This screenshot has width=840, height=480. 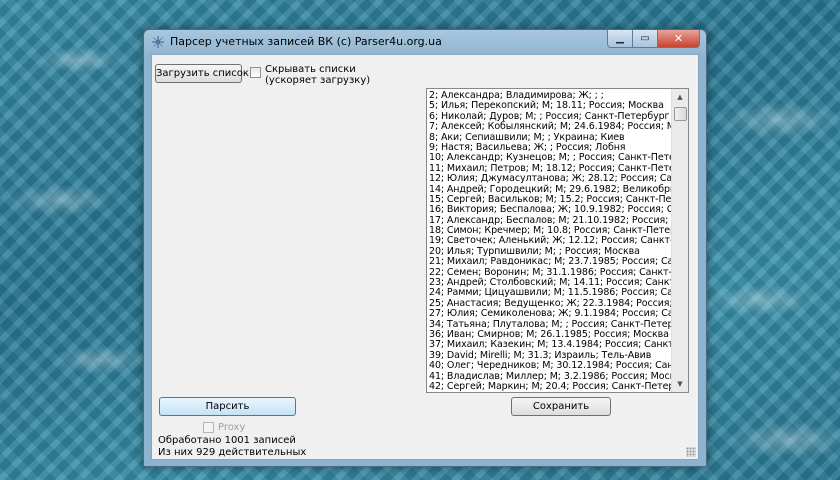 What do you see at coordinates (679, 240) in the screenshot?
I see `list-scrollbar: ▲ ▼` at bounding box center [679, 240].